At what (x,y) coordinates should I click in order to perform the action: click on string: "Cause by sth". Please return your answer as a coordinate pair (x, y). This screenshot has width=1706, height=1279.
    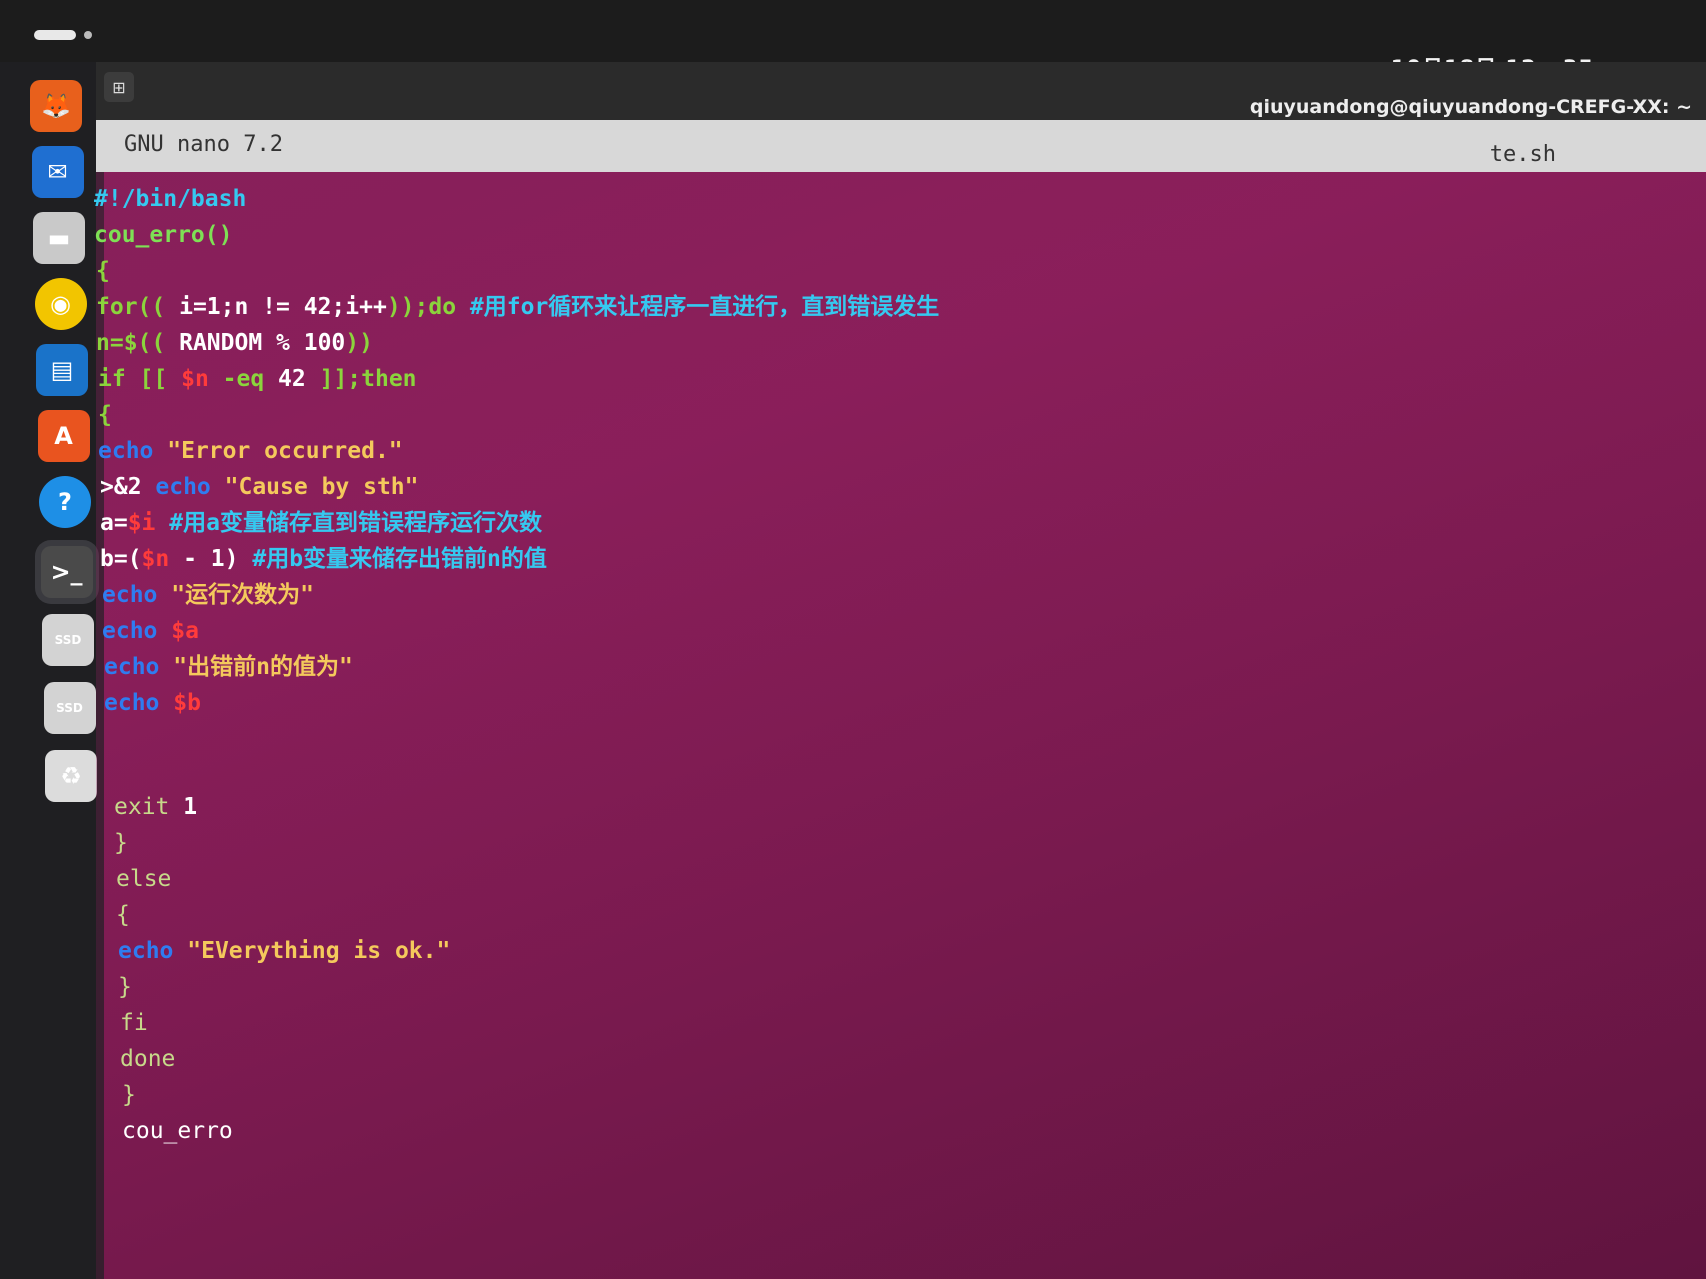
    Looking at the image, I should click on (321, 487).